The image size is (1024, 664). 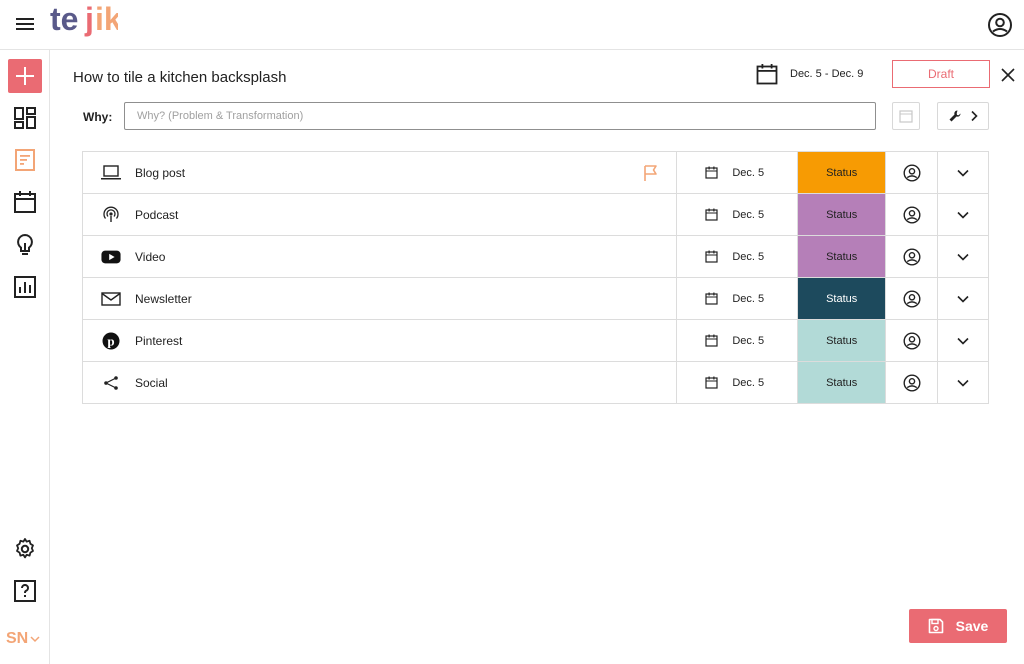 I want to click on save-button: Save, so click(x=958, y=626).